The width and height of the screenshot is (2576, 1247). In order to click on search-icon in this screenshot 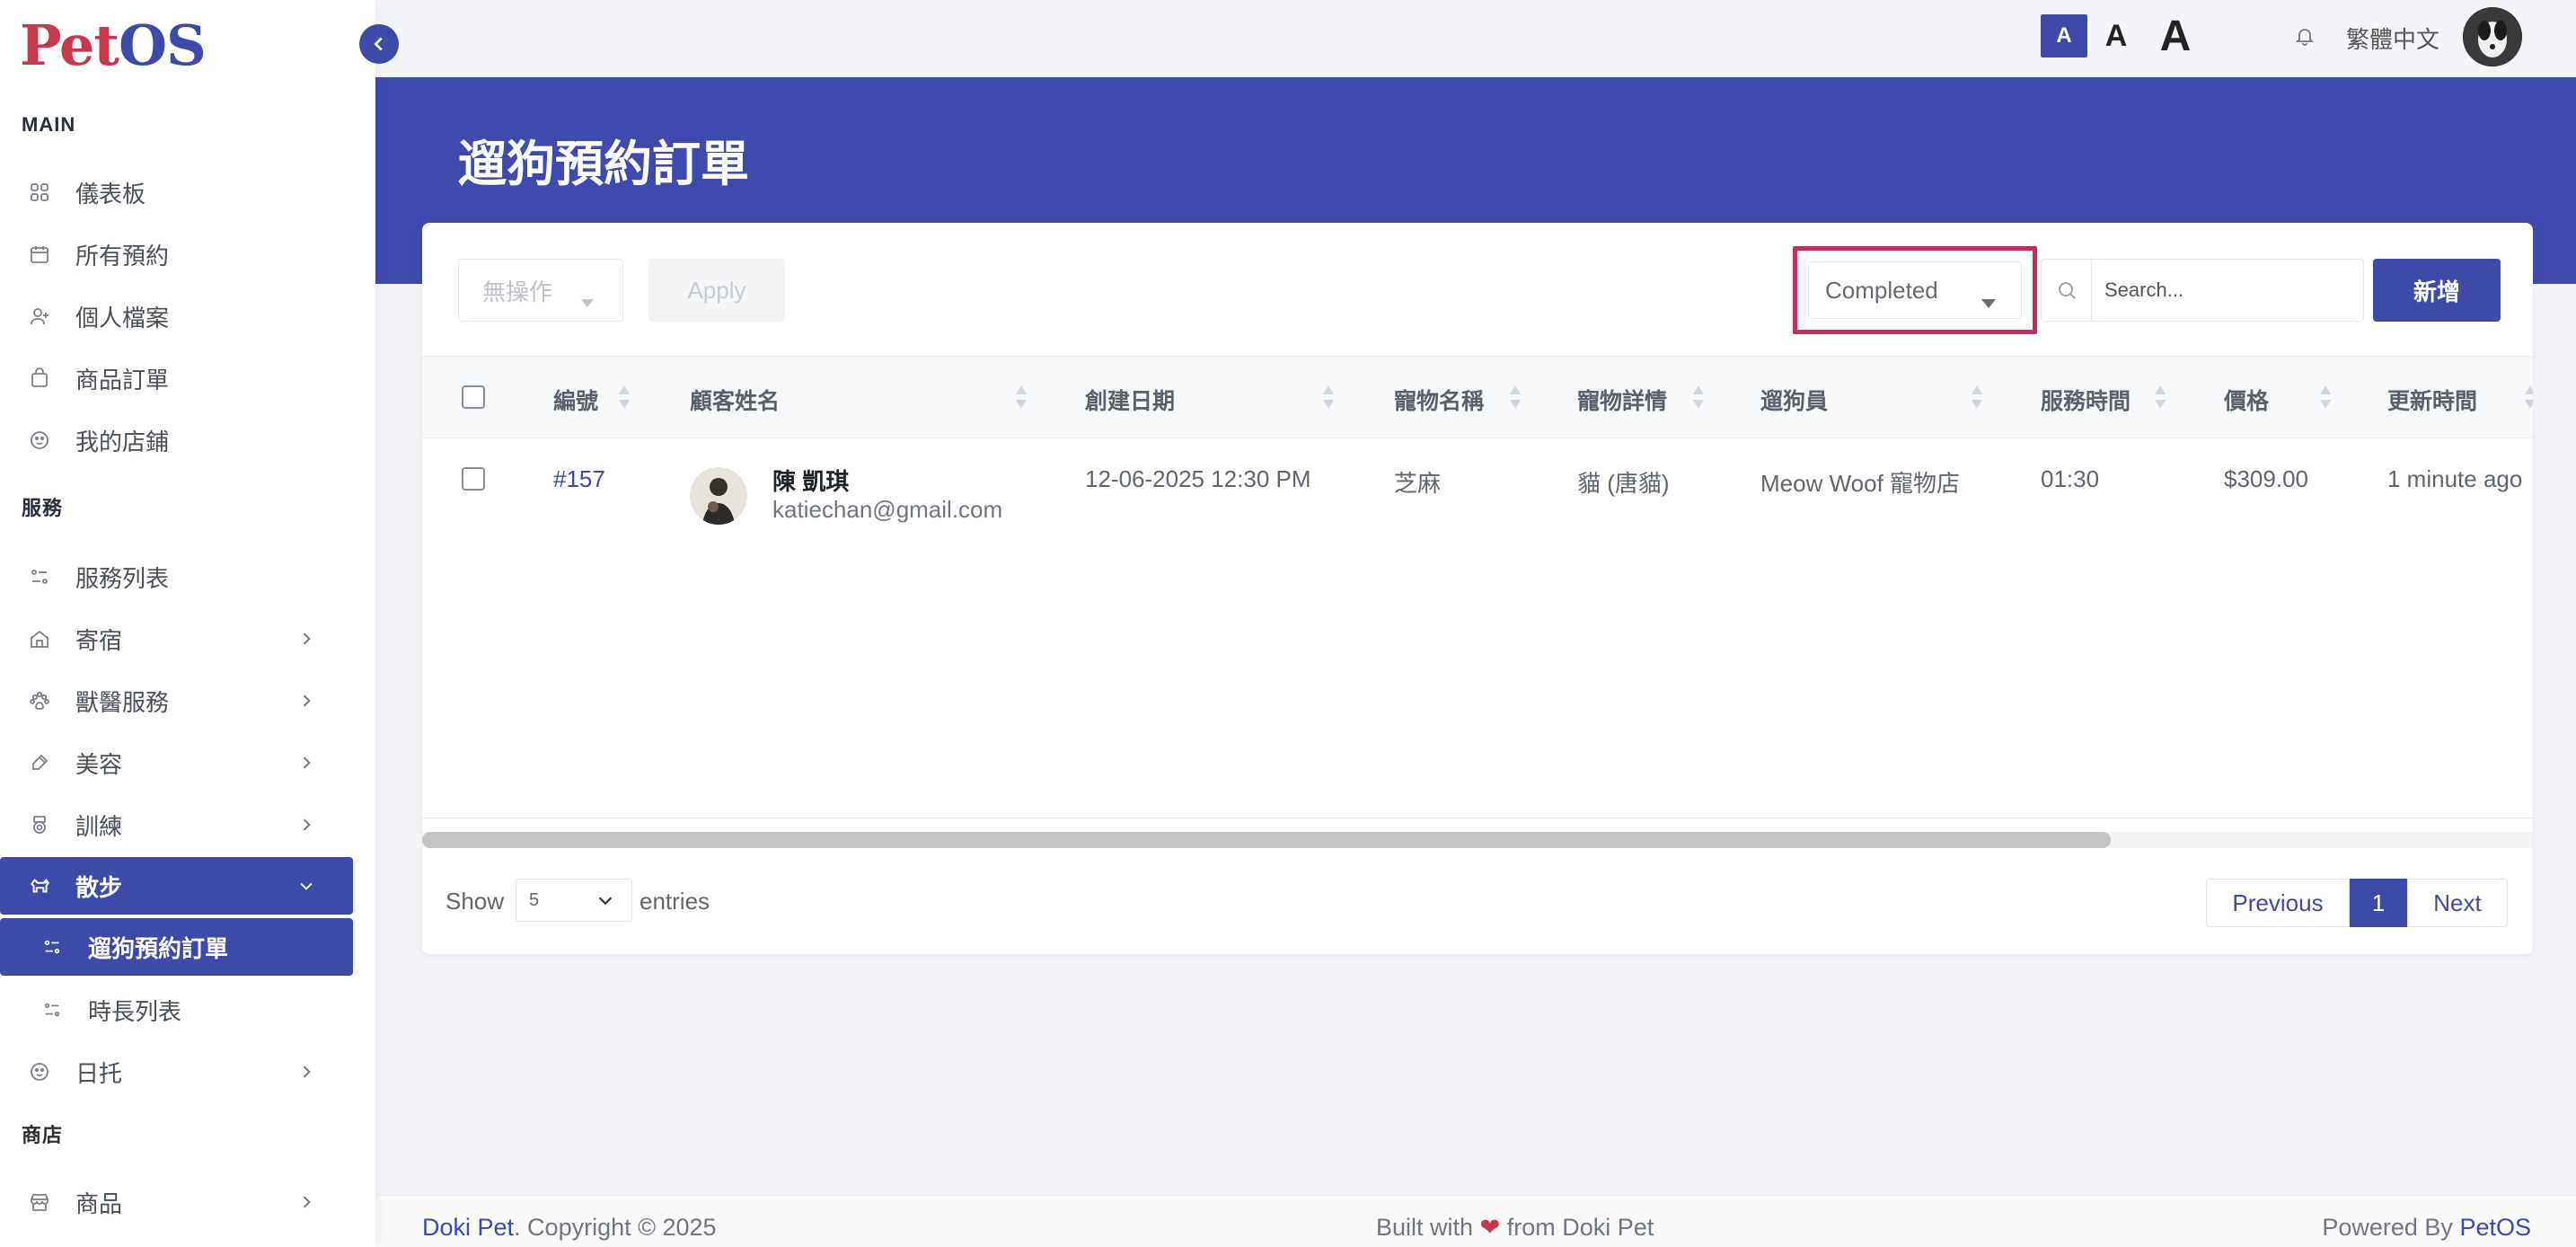, I will do `click(2067, 290)`.